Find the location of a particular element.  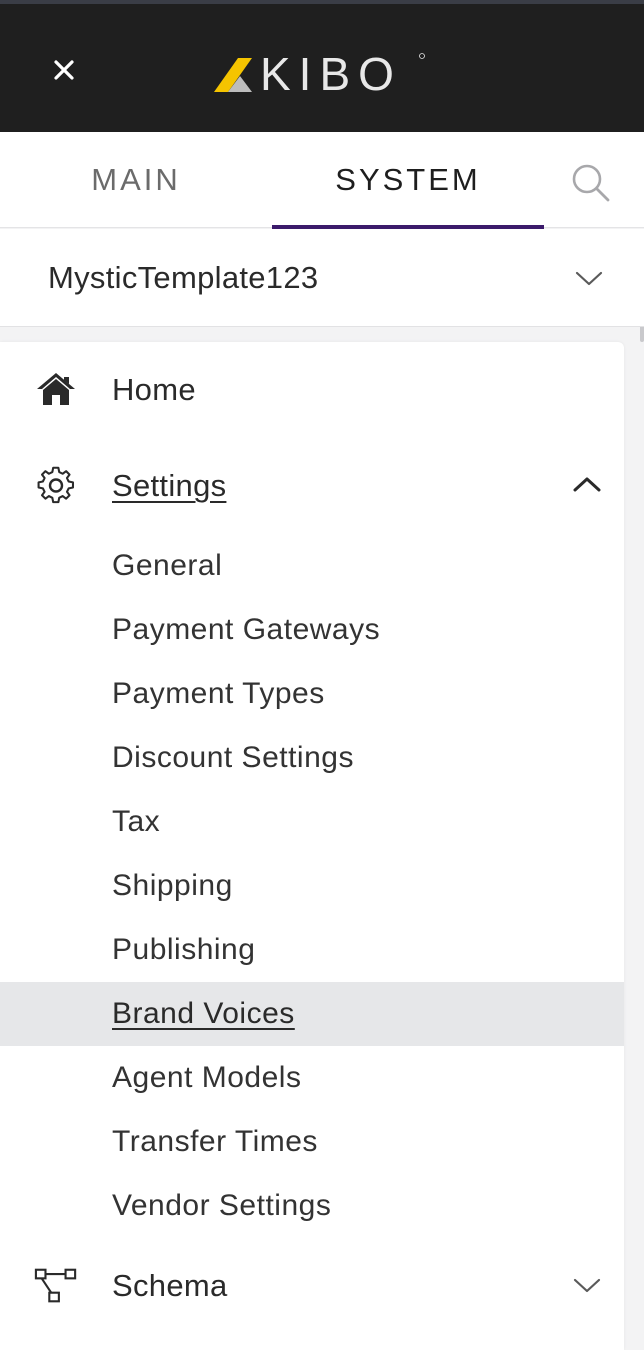

close-menu-button is located at coordinates (64, 70).